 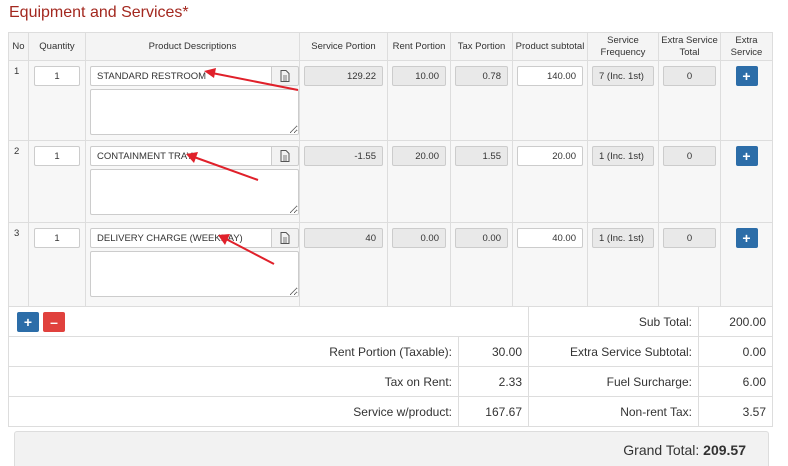 What do you see at coordinates (18, 264) in the screenshot?
I see `row-number: 3` at bounding box center [18, 264].